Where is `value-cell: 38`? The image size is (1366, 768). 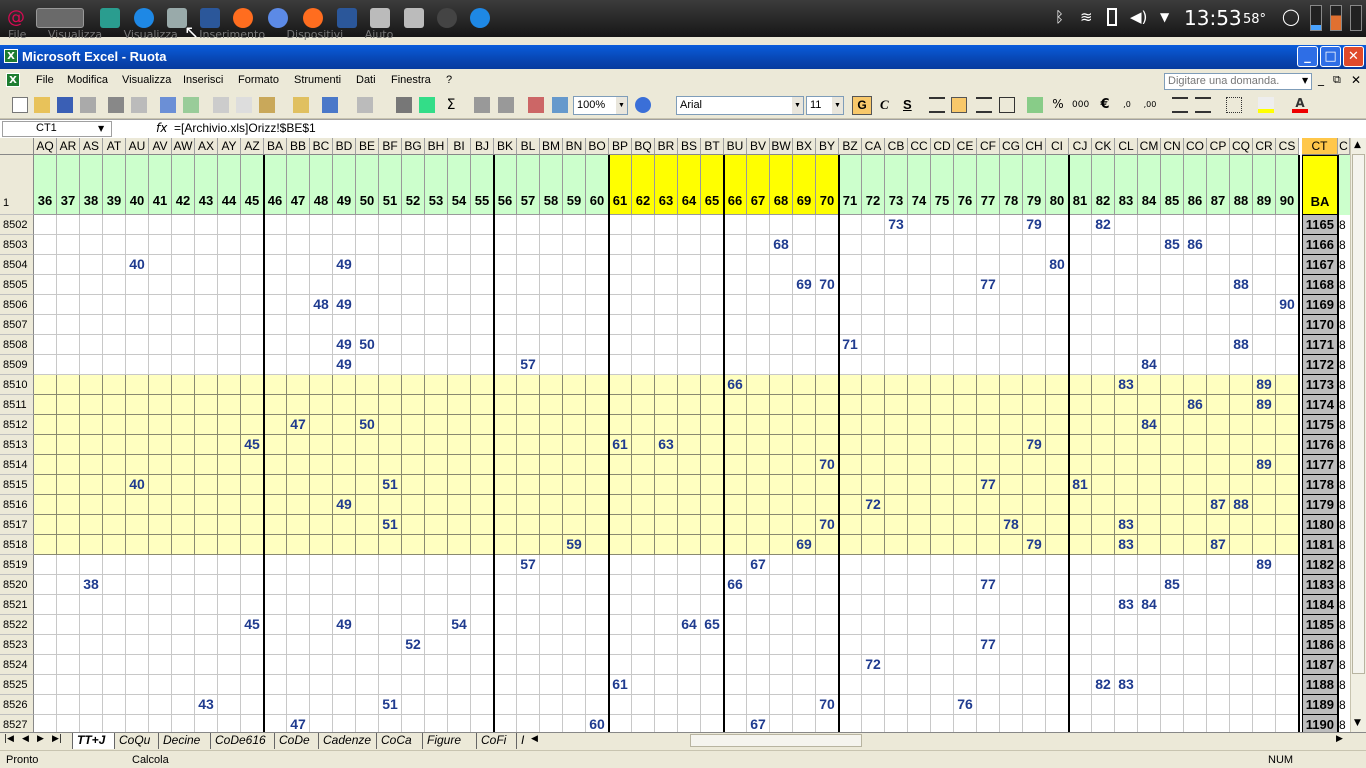 value-cell: 38 is located at coordinates (91, 585).